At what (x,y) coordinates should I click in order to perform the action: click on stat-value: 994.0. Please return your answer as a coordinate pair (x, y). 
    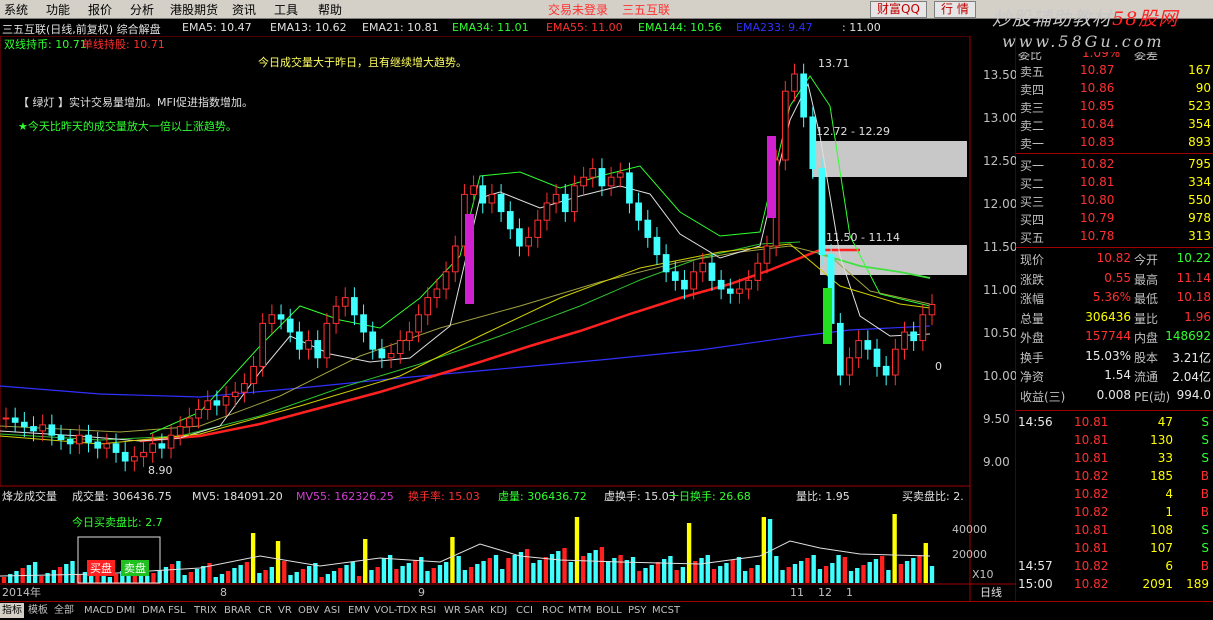
    Looking at the image, I should click on (1193, 394).